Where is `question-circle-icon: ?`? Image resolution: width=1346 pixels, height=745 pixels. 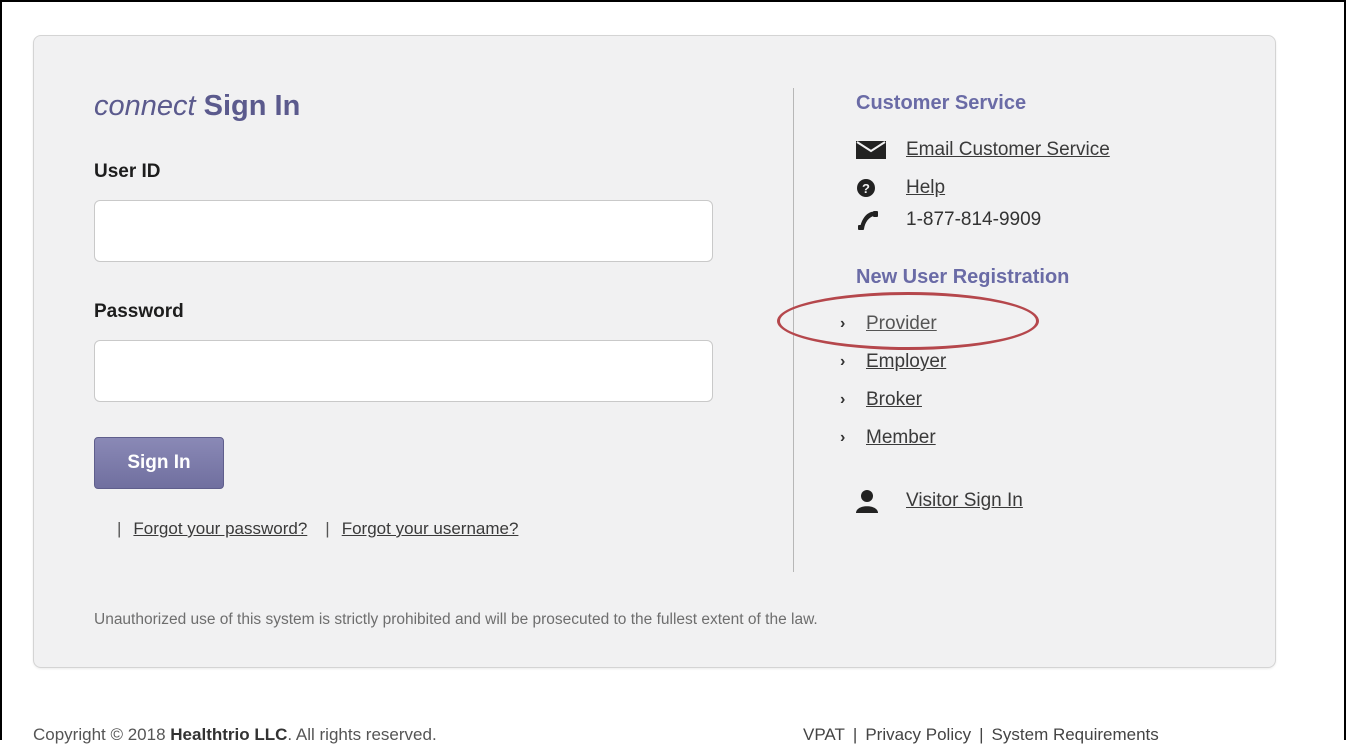
question-circle-icon: ? is located at coordinates (873, 188).